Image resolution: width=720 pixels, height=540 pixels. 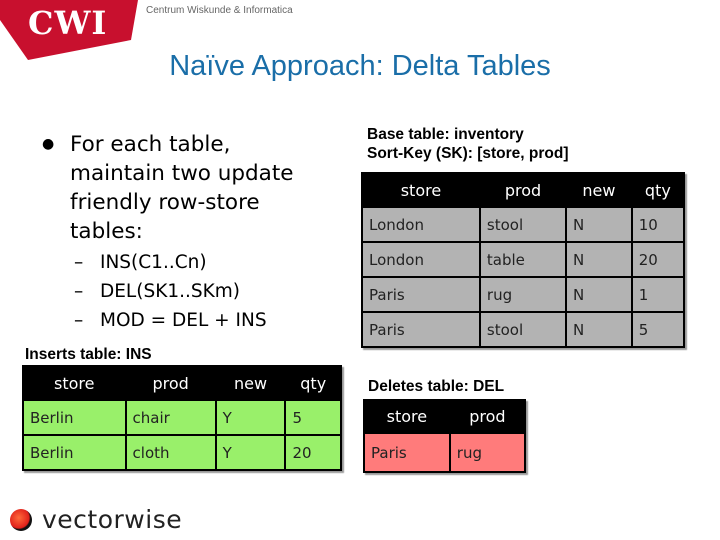 I want to click on table-cell: 1, so click(x=658, y=294).